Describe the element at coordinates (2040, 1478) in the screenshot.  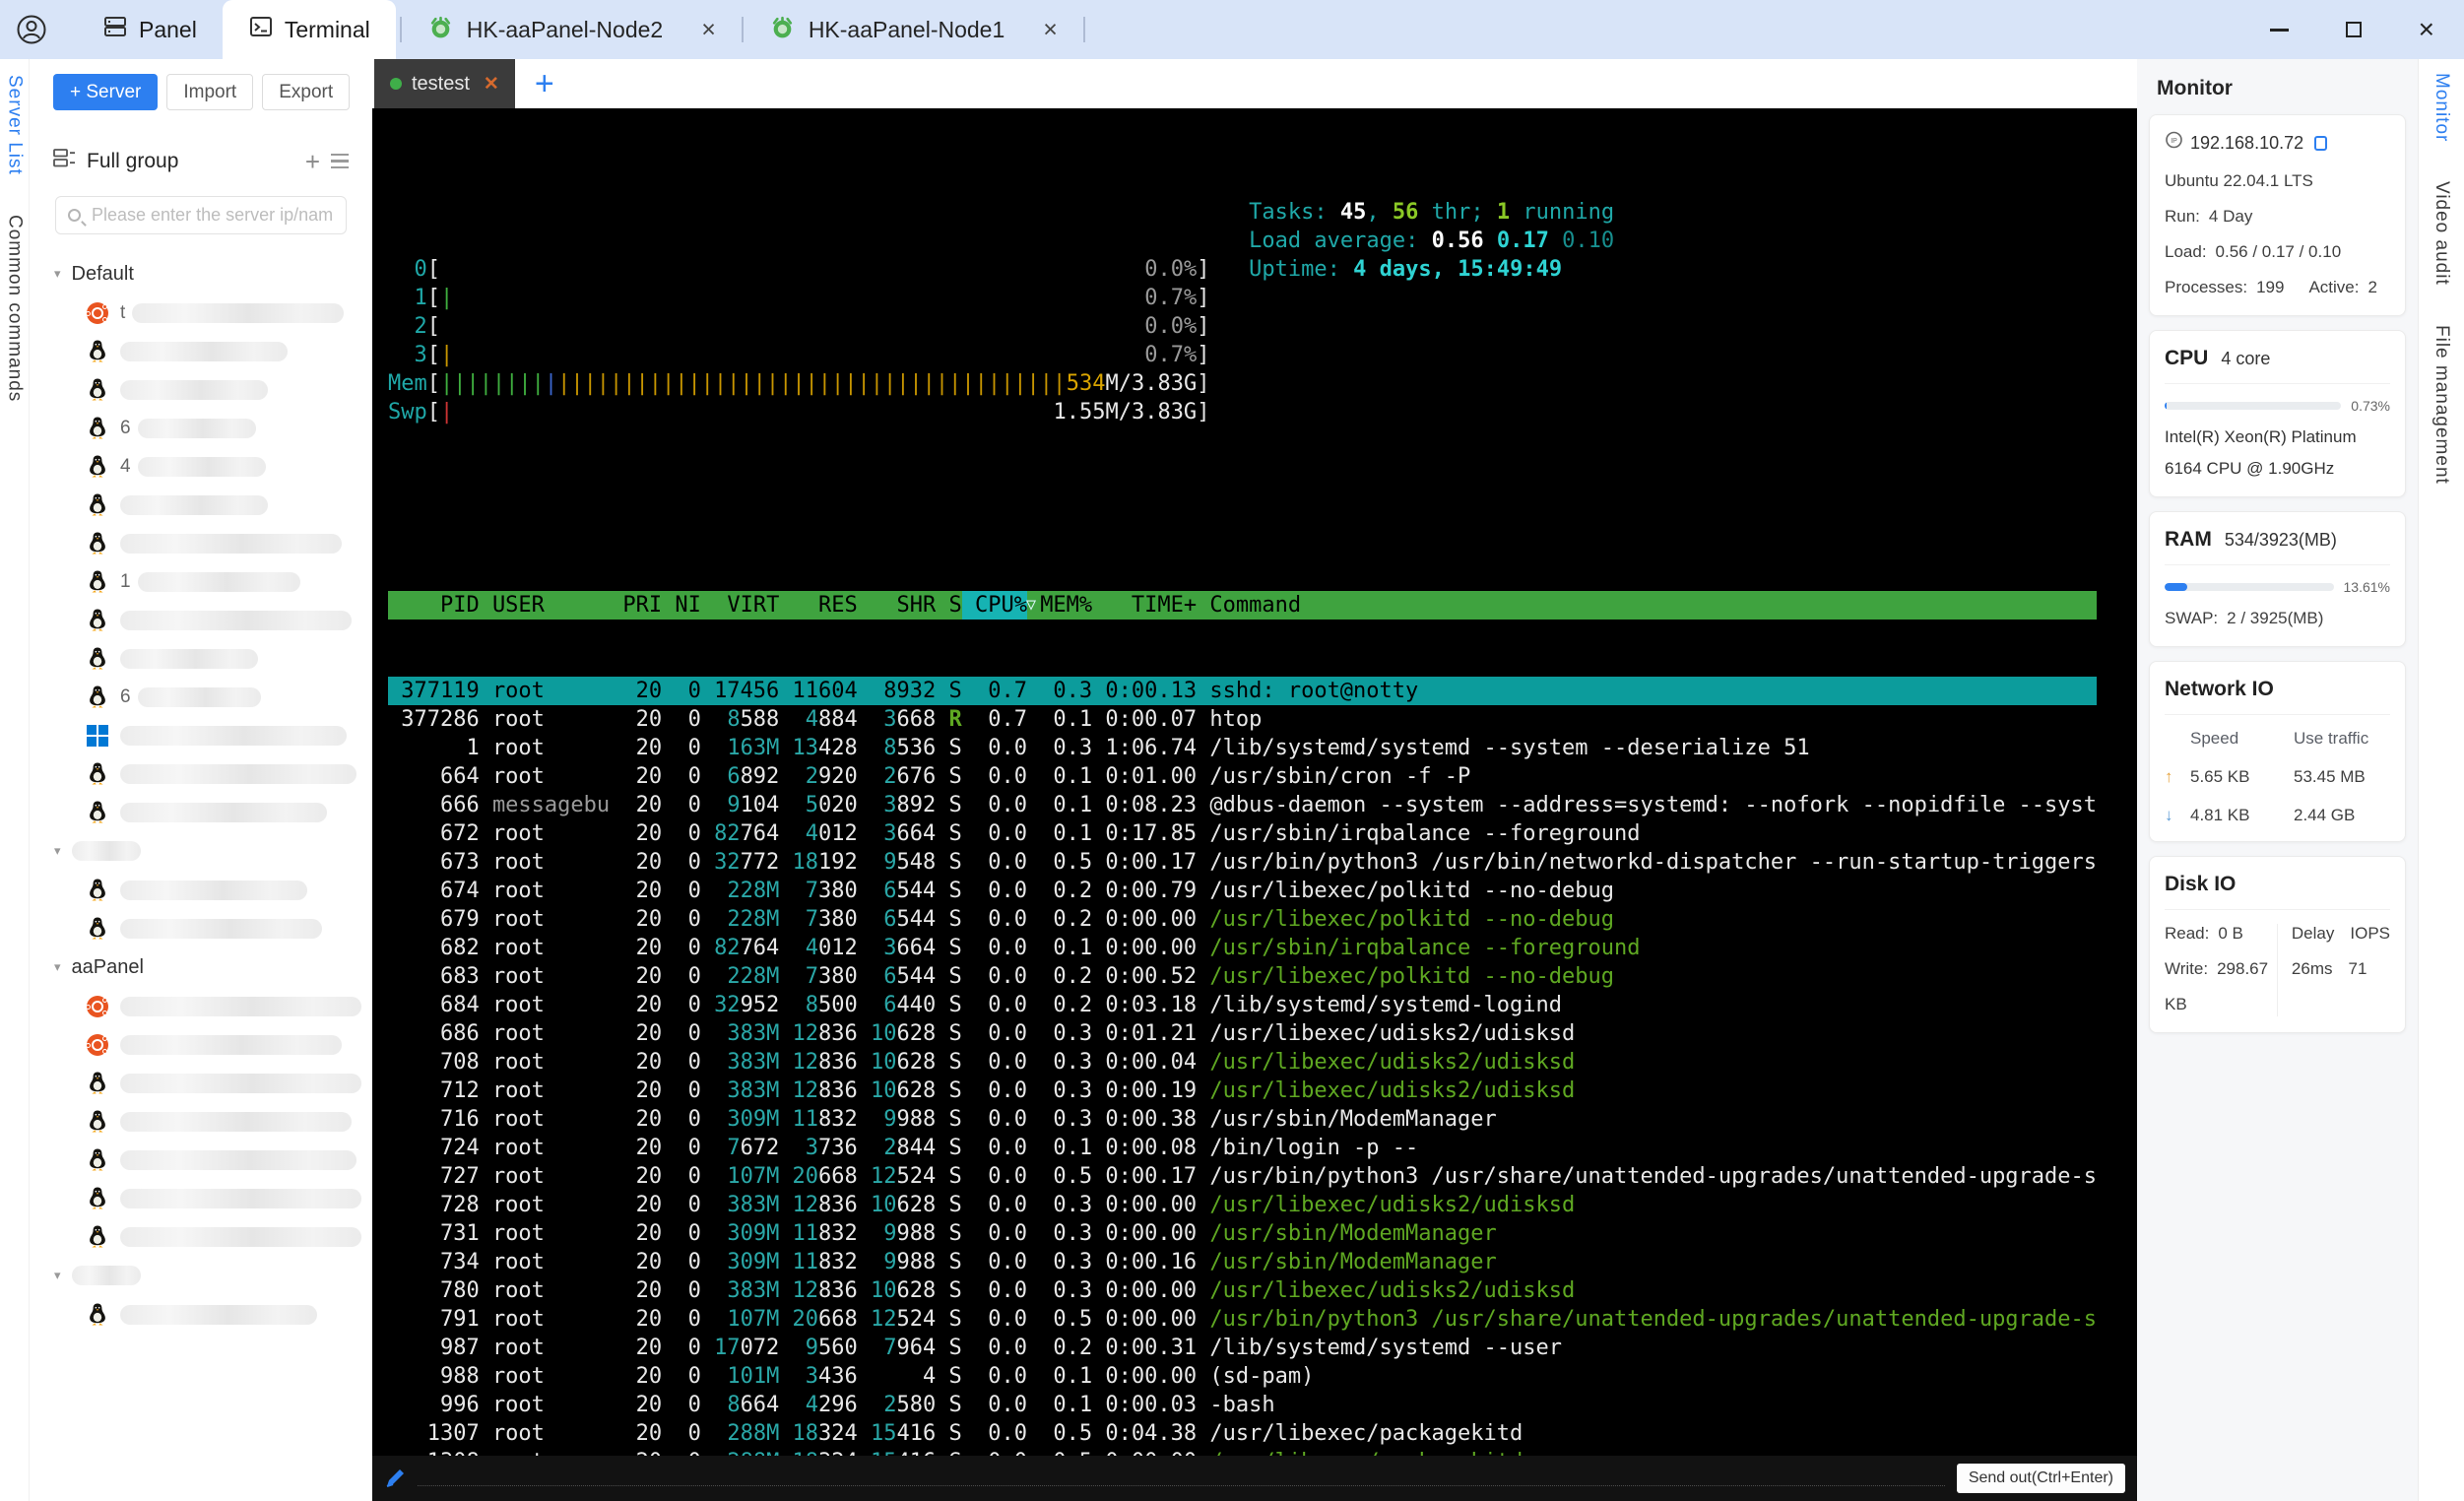
I see `send-button: Send out(Ctrl+Enter)` at that location.